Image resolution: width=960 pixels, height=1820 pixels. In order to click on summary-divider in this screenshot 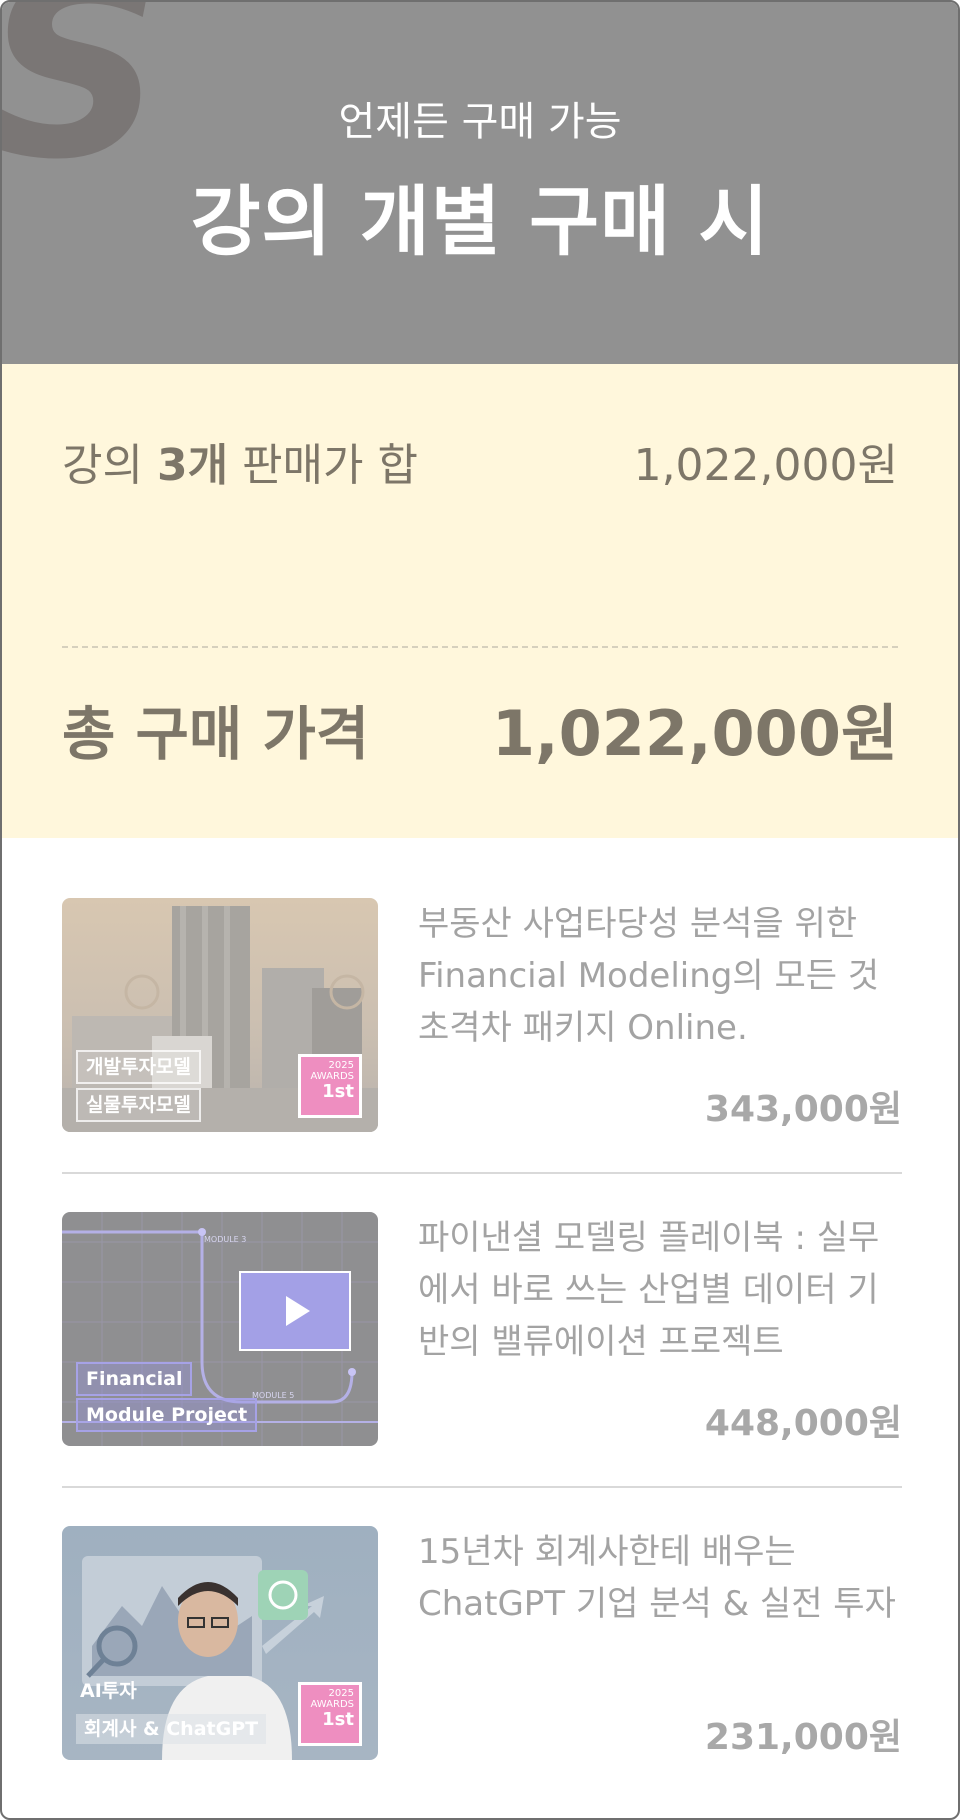, I will do `click(480, 647)`.